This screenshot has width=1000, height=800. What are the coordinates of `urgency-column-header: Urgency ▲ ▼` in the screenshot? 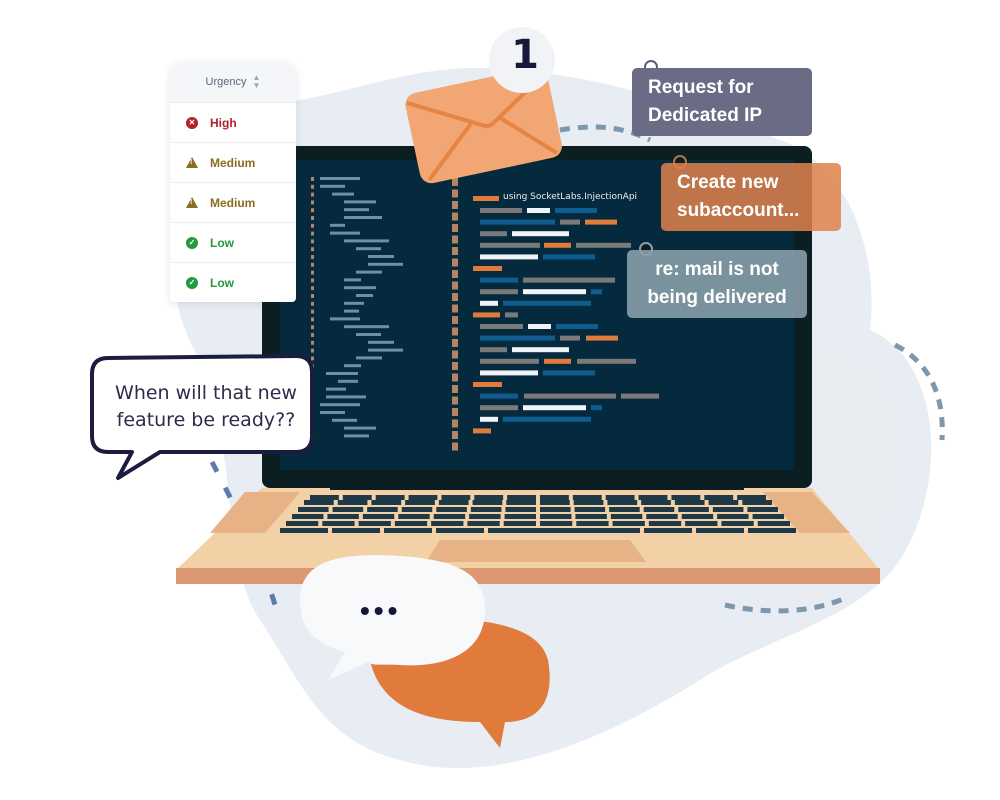 It's located at (233, 82).